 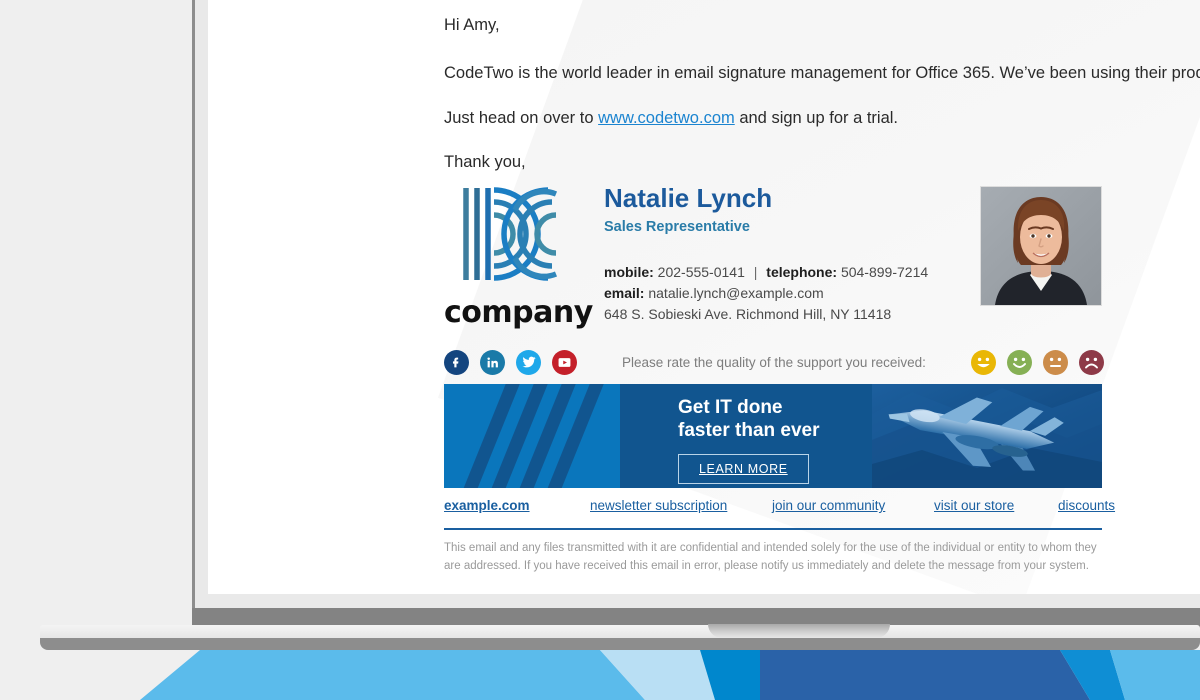 I want to click on email-label: email:, so click(x=624, y=292).